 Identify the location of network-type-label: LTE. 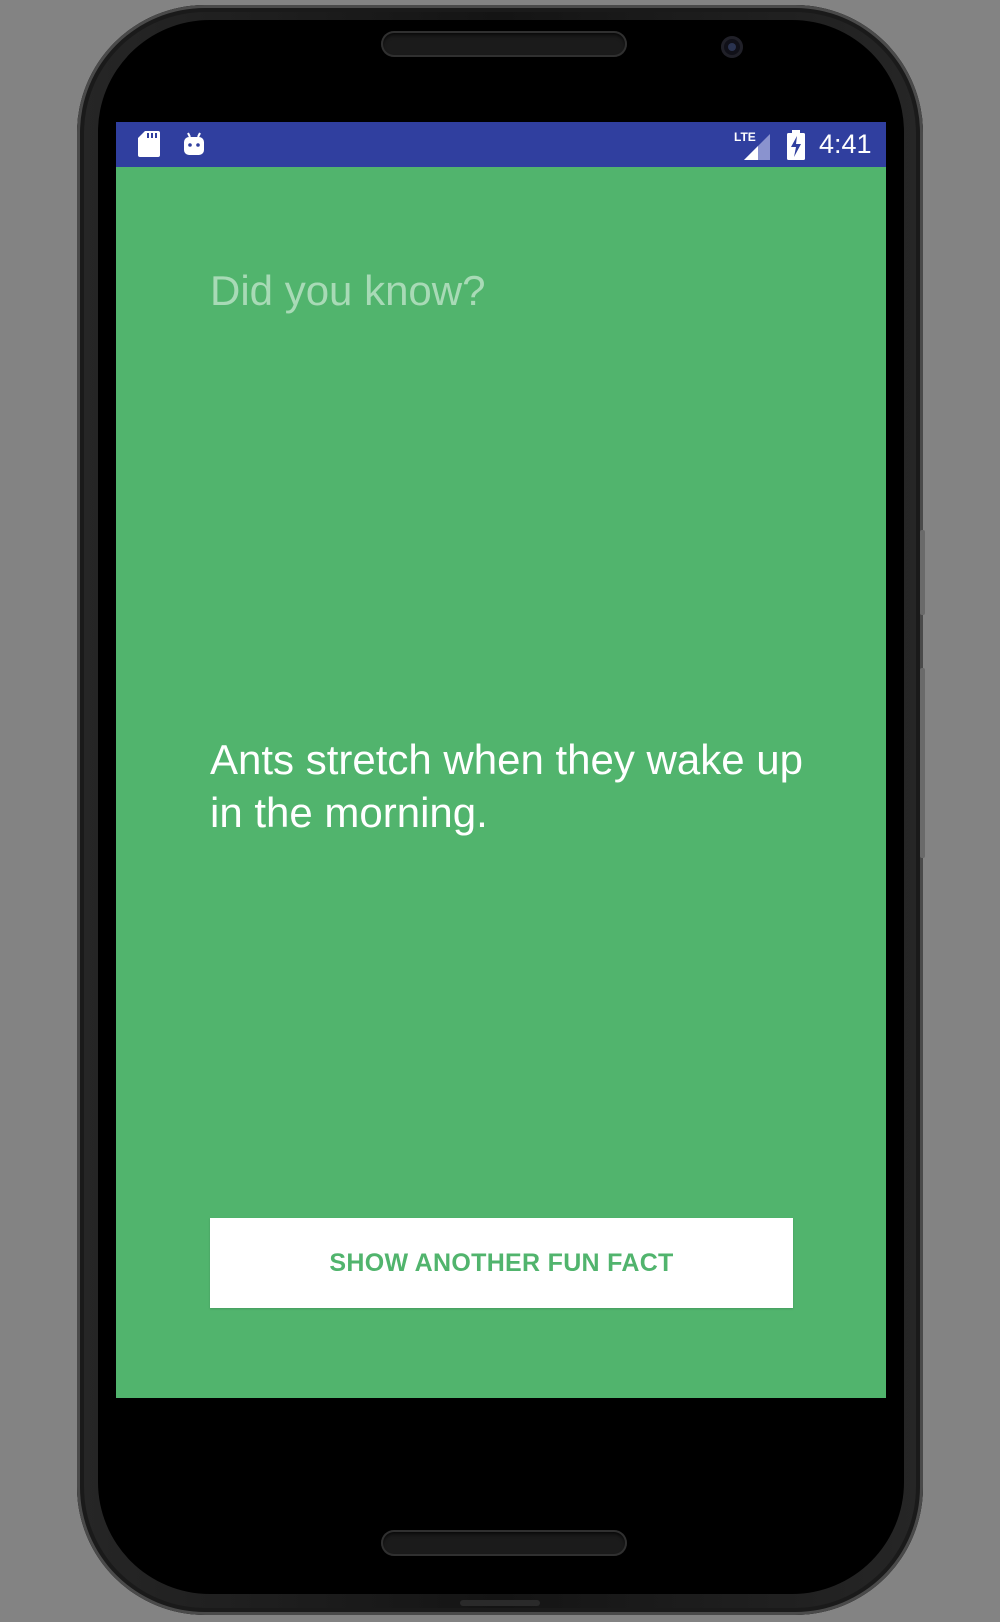
(745, 137).